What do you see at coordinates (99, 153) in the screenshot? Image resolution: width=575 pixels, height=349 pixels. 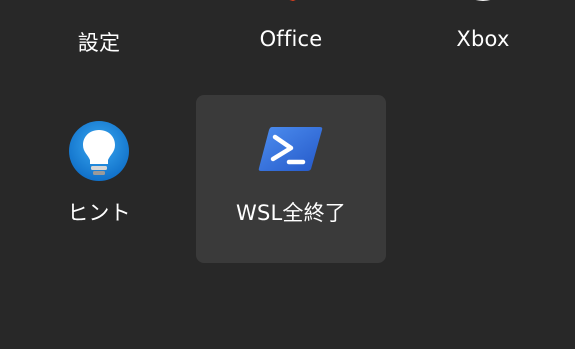 I see `tips-lightbulb-icon` at bounding box center [99, 153].